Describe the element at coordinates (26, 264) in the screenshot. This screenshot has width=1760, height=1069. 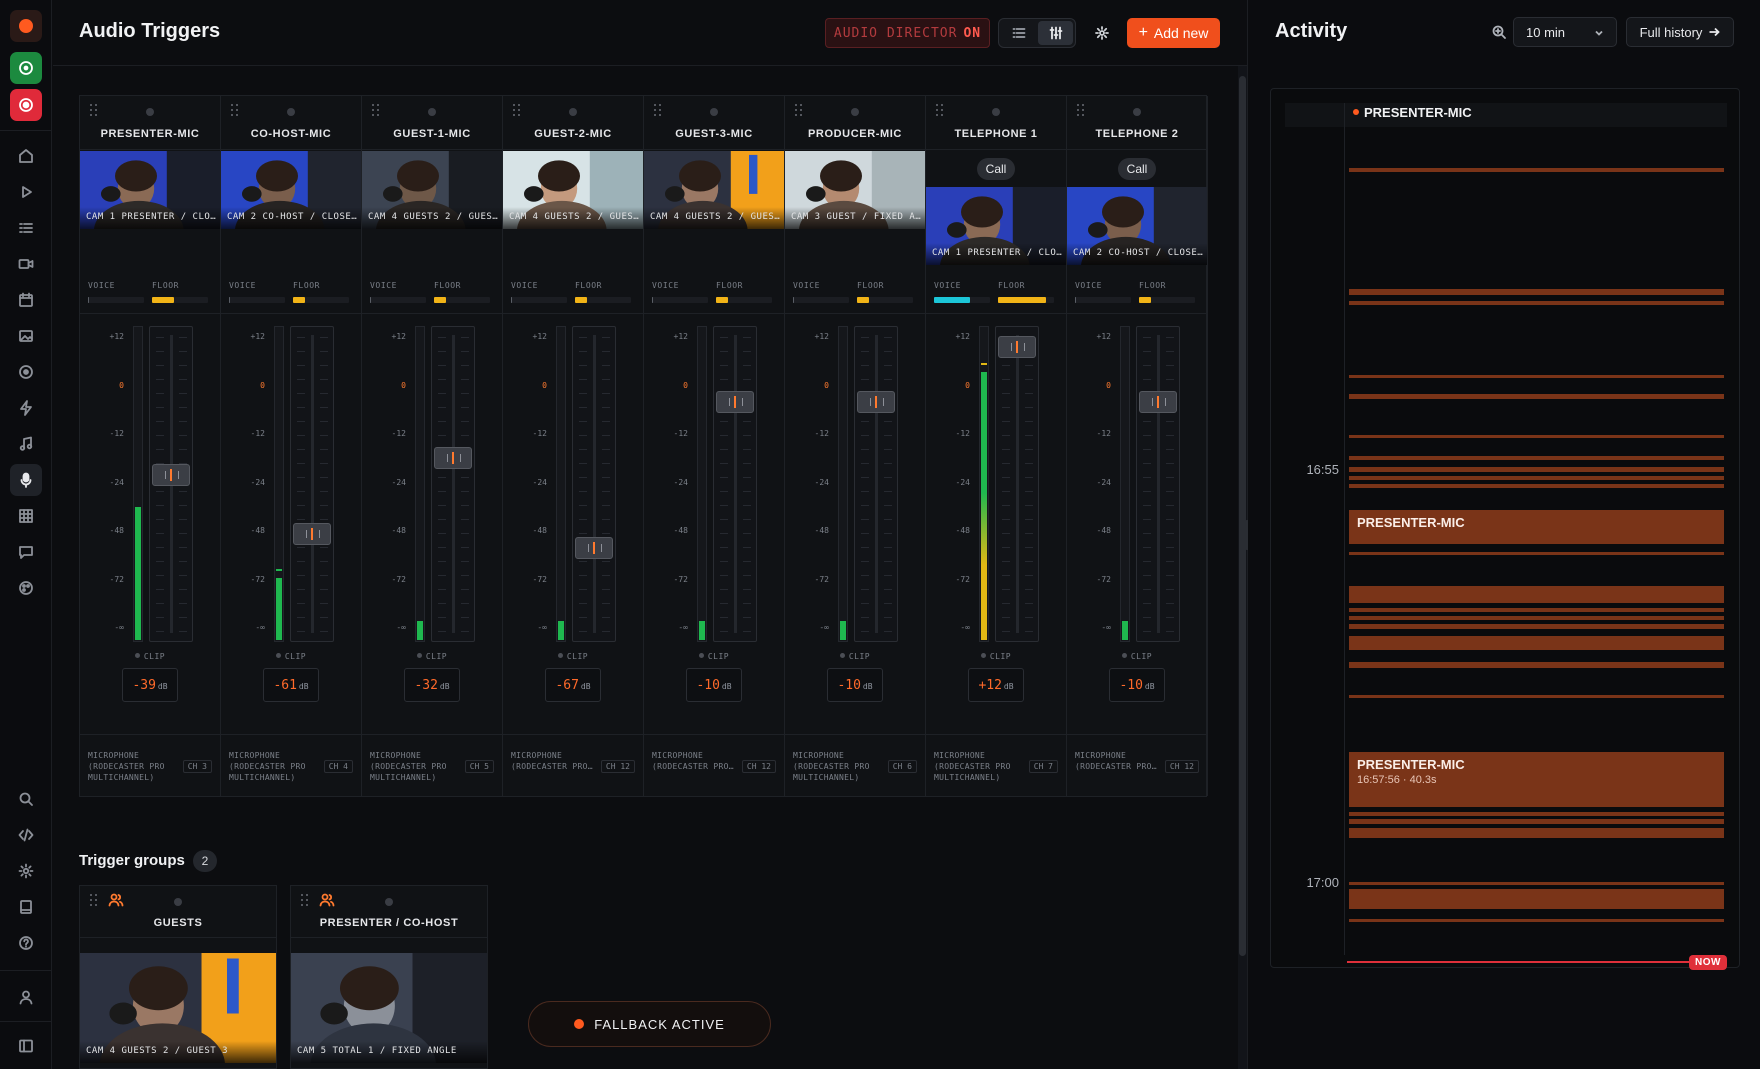
I see `camera-icon` at that location.